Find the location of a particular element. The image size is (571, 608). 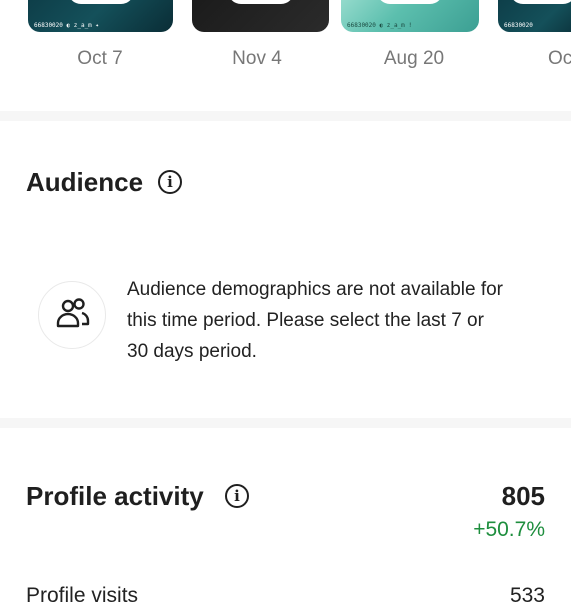

people-icon is located at coordinates (73, 313).